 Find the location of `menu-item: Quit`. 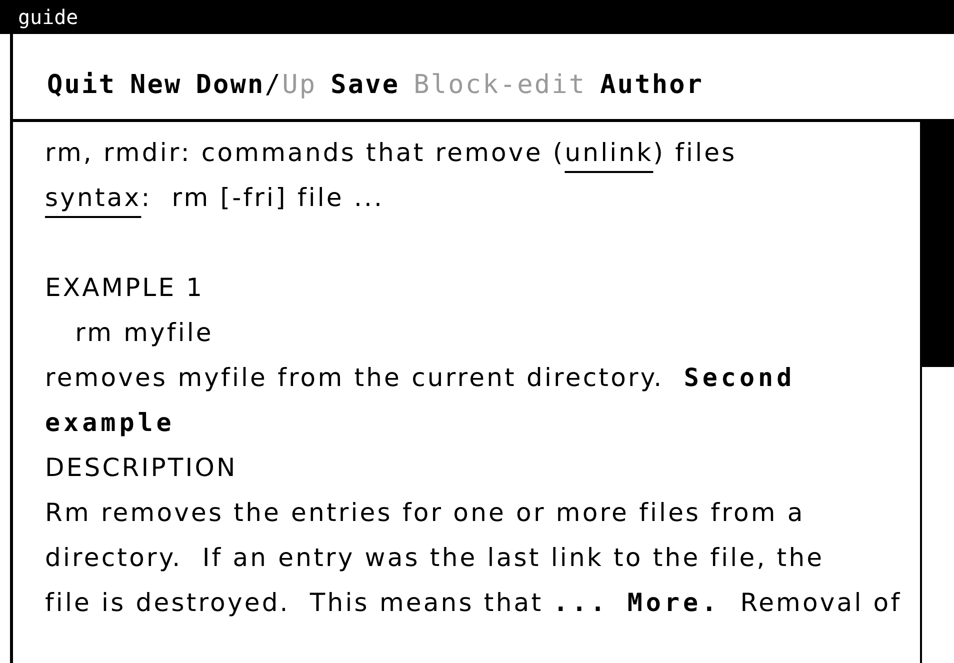

menu-item: Quit is located at coordinates (81, 85).